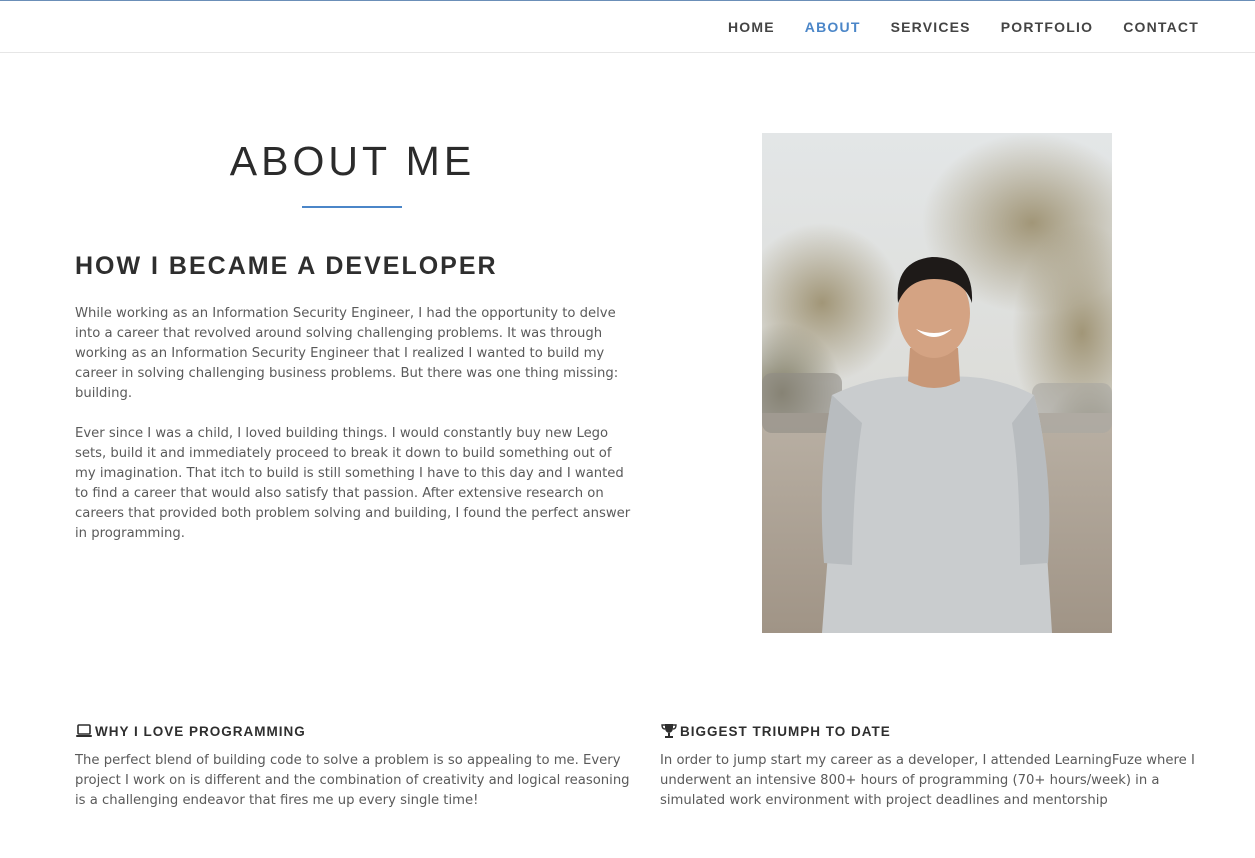 This screenshot has height=858, width=1255. I want to click on feature-title-biggest-triumph: BIGGEST TRIUMPH TO DATE, so click(775, 731).